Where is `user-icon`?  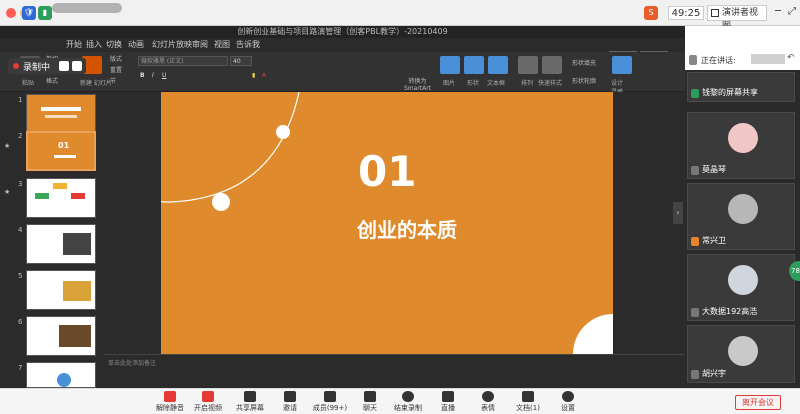
user-icon is located at coordinates (695, 241).